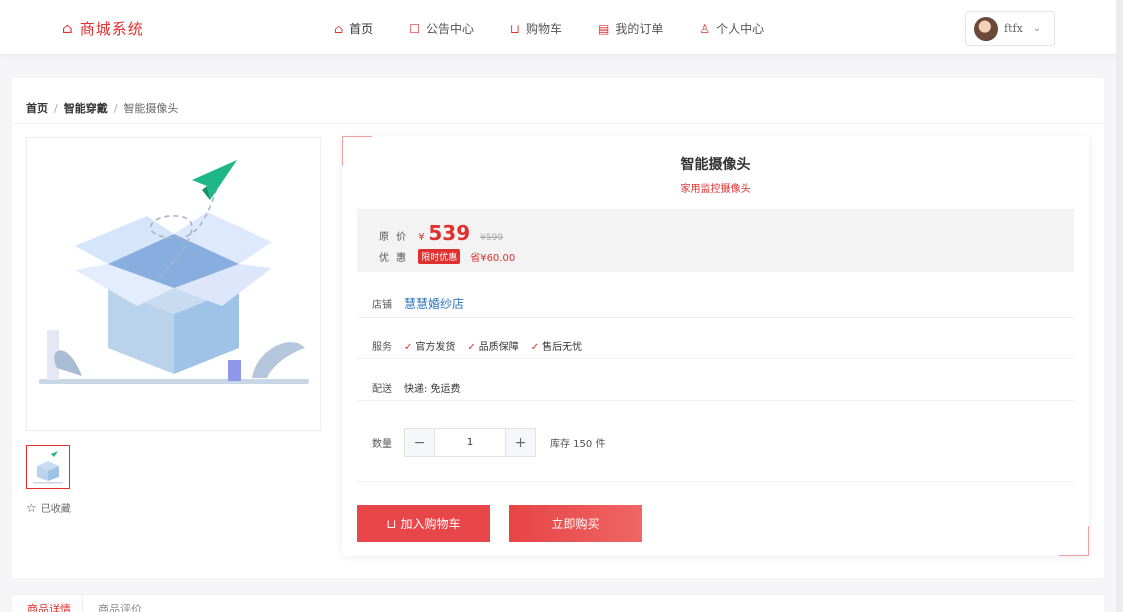  What do you see at coordinates (37, 108) in the screenshot?
I see `breadcrumb-home: 首页` at bounding box center [37, 108].